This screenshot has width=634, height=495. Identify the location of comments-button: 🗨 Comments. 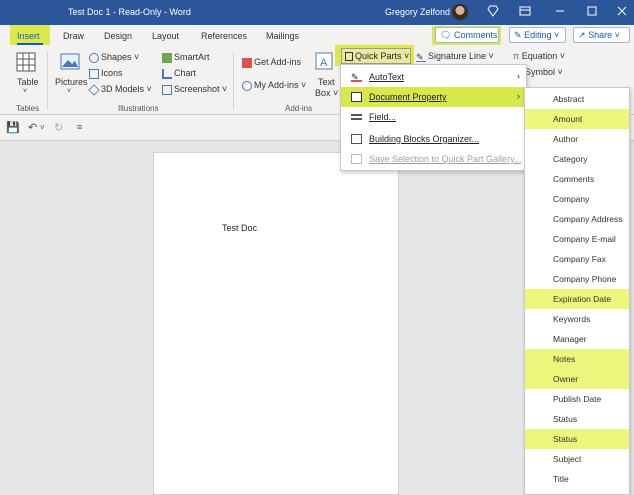
(467, 35).